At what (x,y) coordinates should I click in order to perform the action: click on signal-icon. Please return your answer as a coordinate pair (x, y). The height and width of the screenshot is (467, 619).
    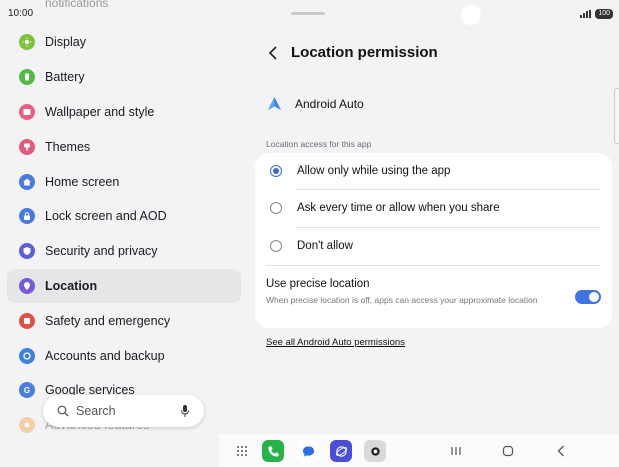
    Looking at the image, I should click on (586, 14).